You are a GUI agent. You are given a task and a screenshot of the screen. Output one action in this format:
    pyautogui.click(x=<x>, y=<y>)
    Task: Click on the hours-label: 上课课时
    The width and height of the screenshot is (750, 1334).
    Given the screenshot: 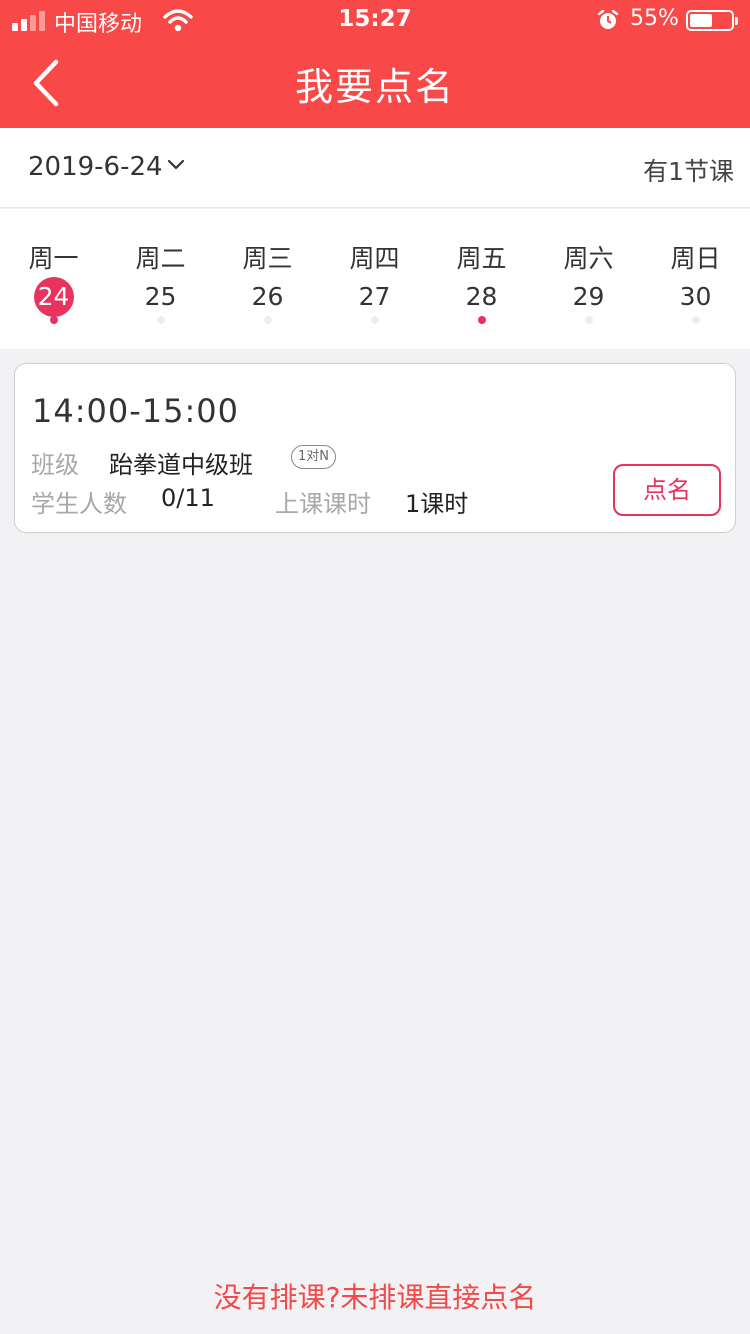 What is the action you would take?
    pyautogui.click(x=323, y=504)
    